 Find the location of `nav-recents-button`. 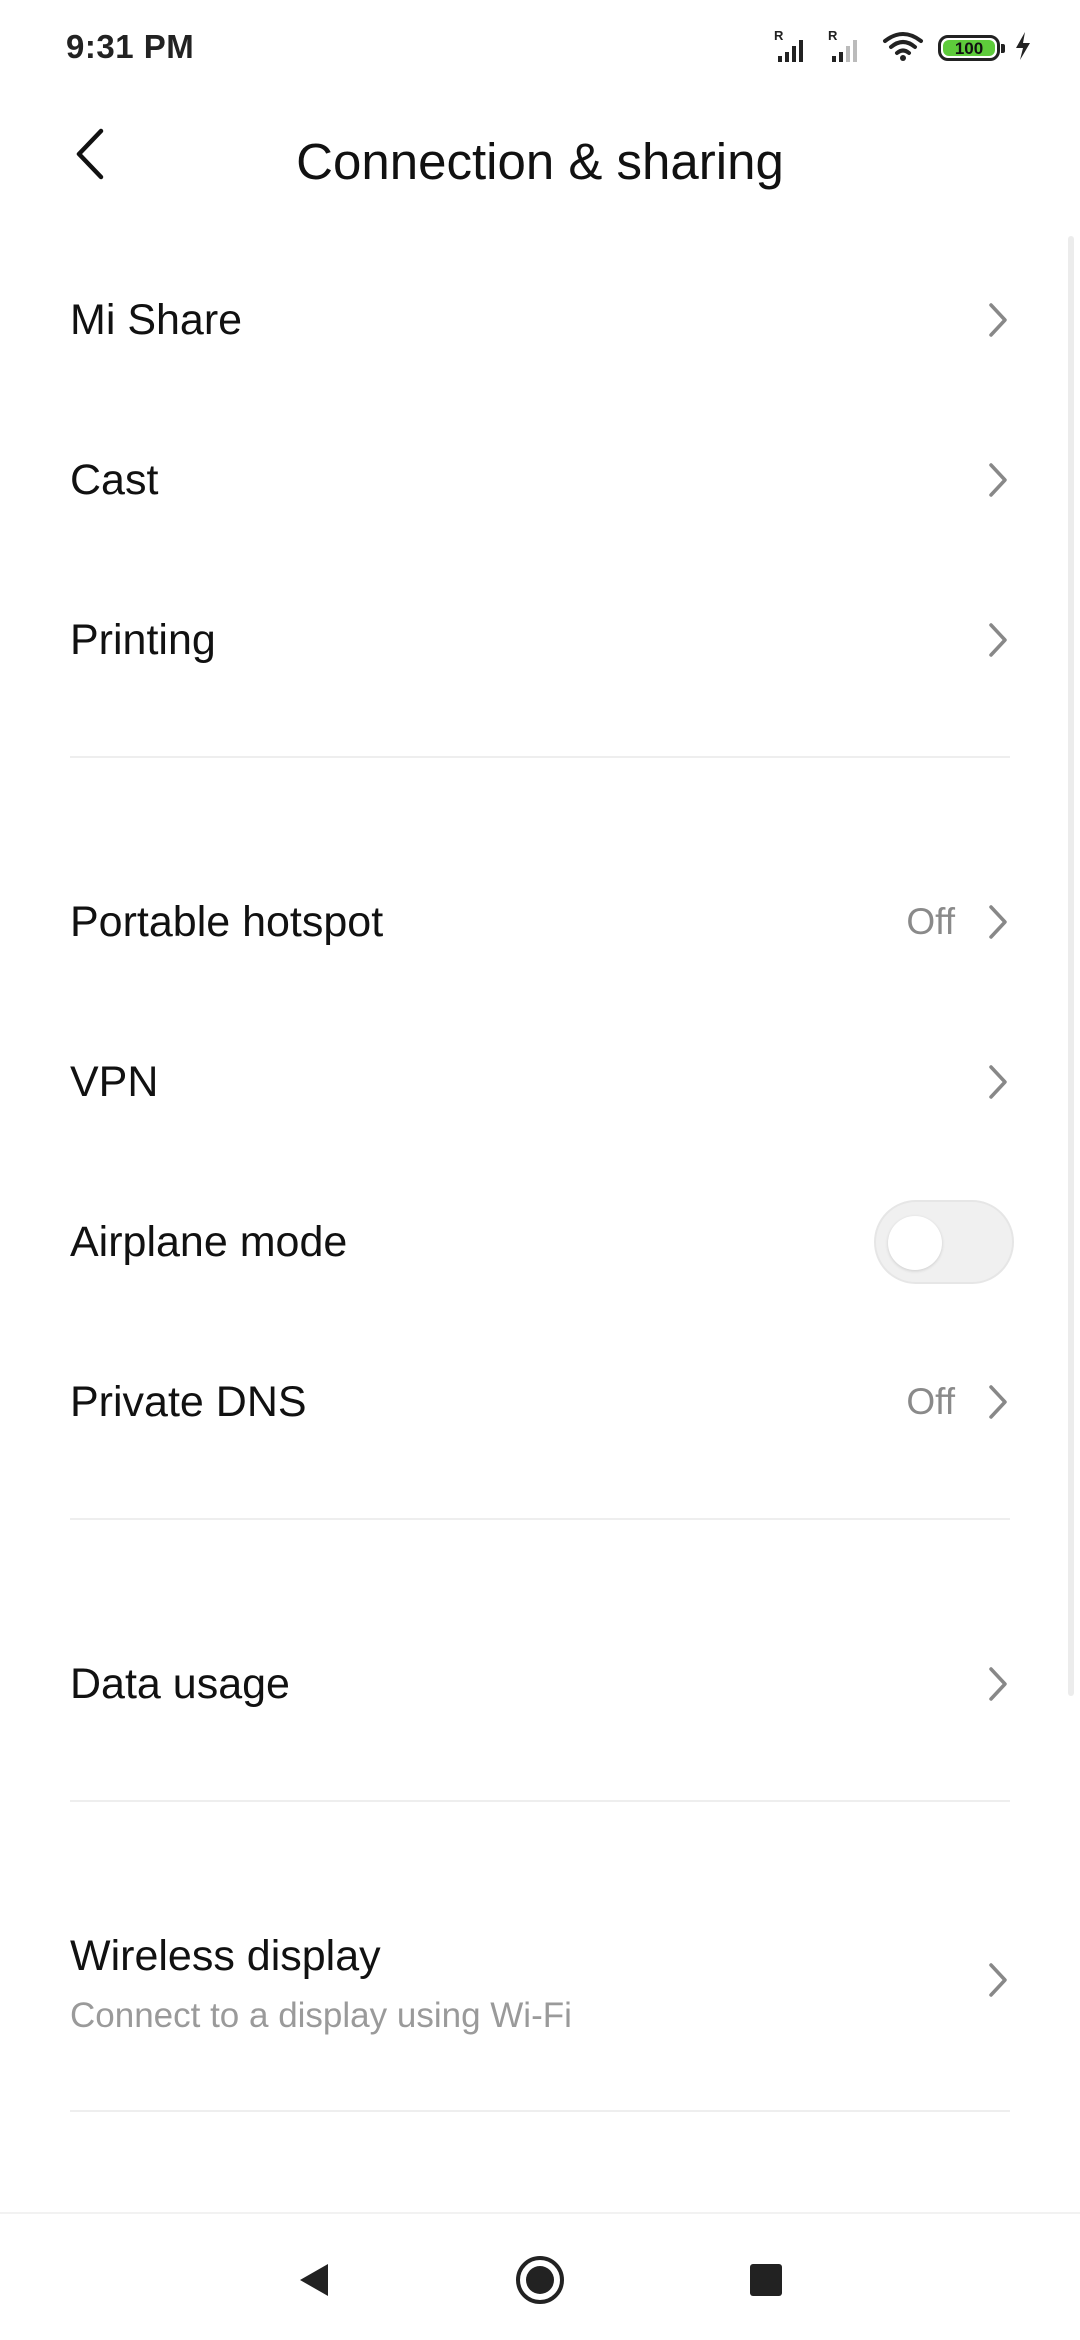

nav-recents-button is located at coordinates (766, 2282).